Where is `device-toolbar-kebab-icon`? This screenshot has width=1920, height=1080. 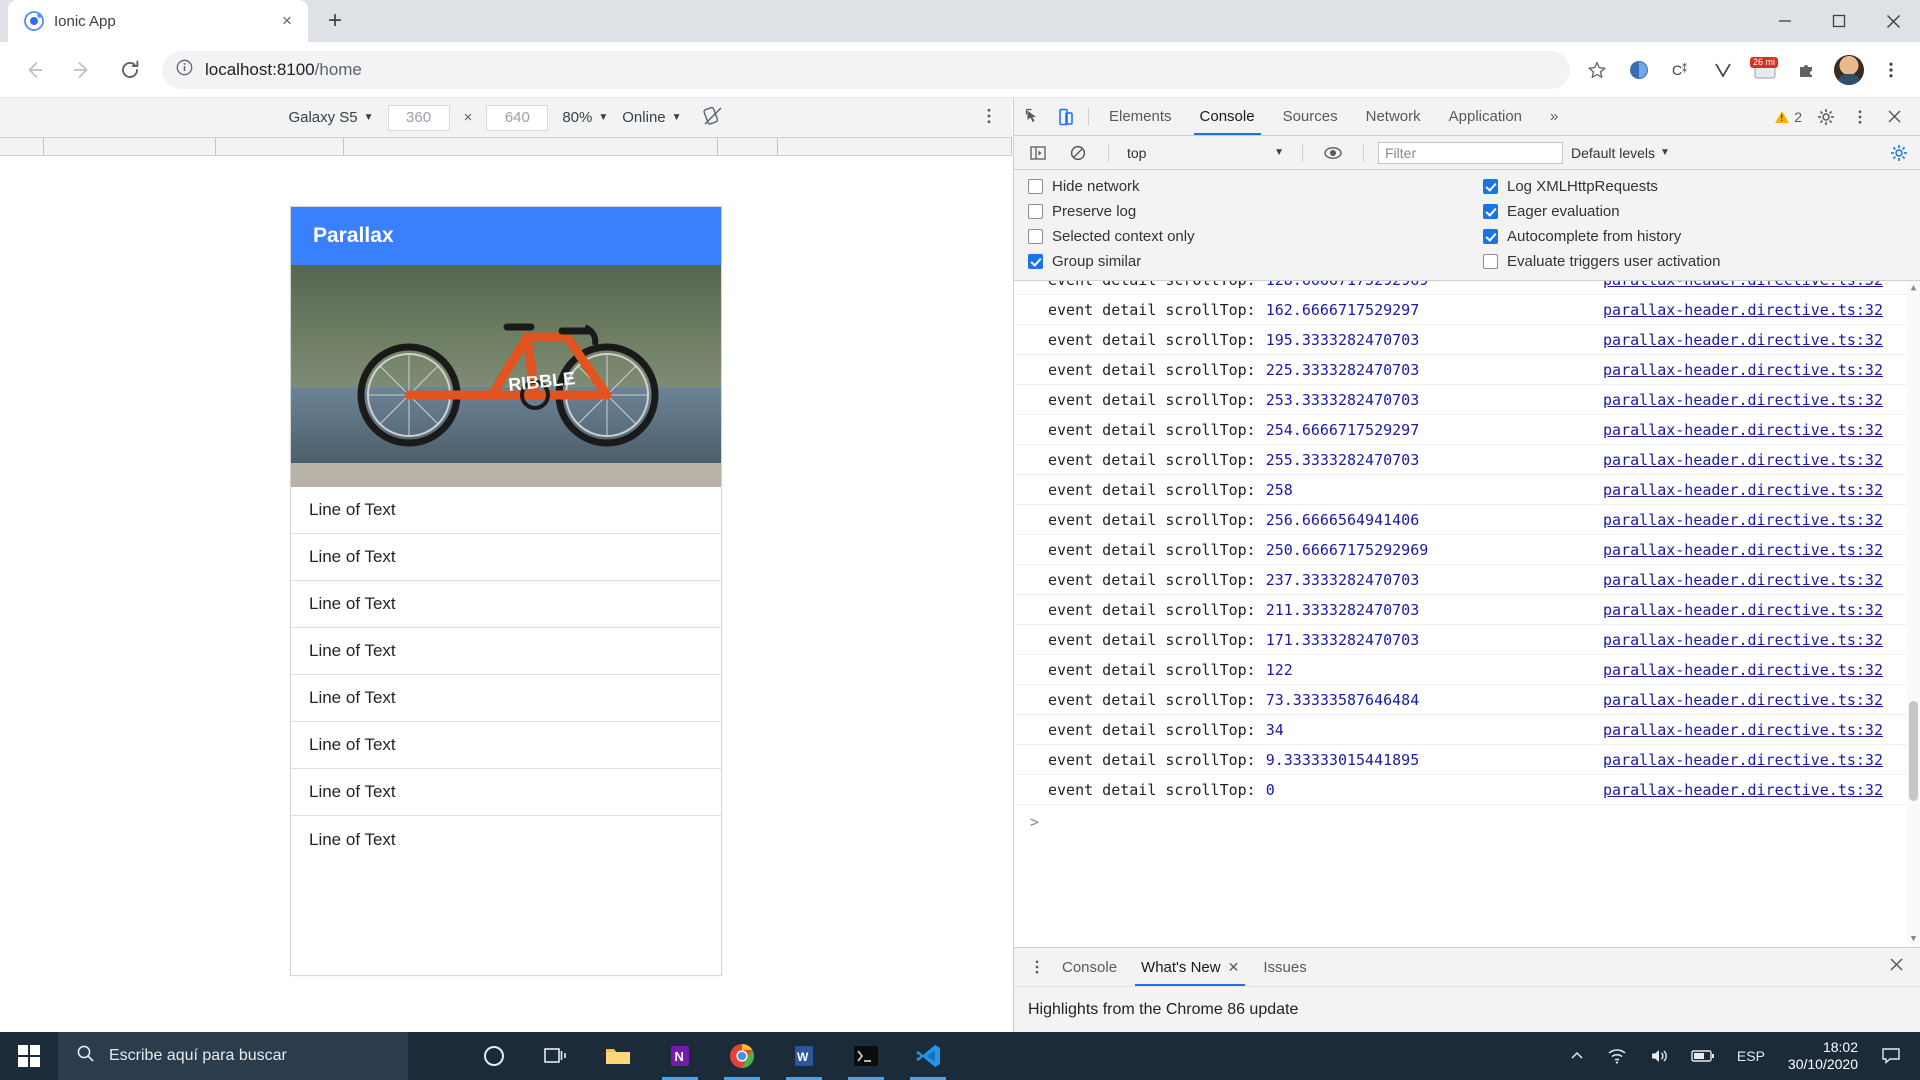
device-toolbar-kebab-icon is located at coordinates (989, 118).